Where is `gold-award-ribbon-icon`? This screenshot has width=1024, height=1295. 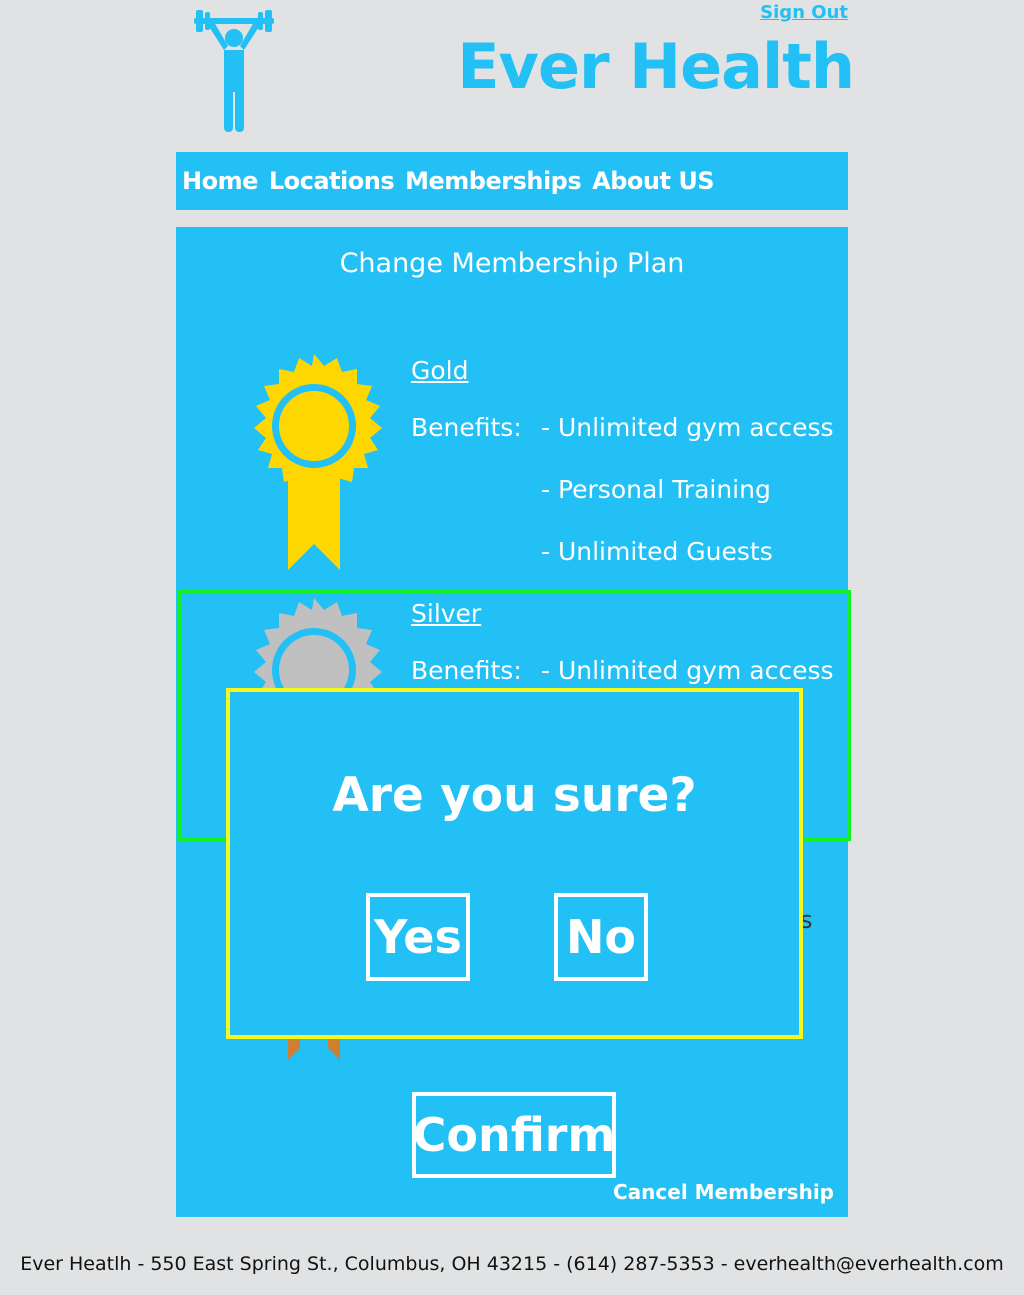
gold-award-ribbon-icon is located at coordinates (318, 462).